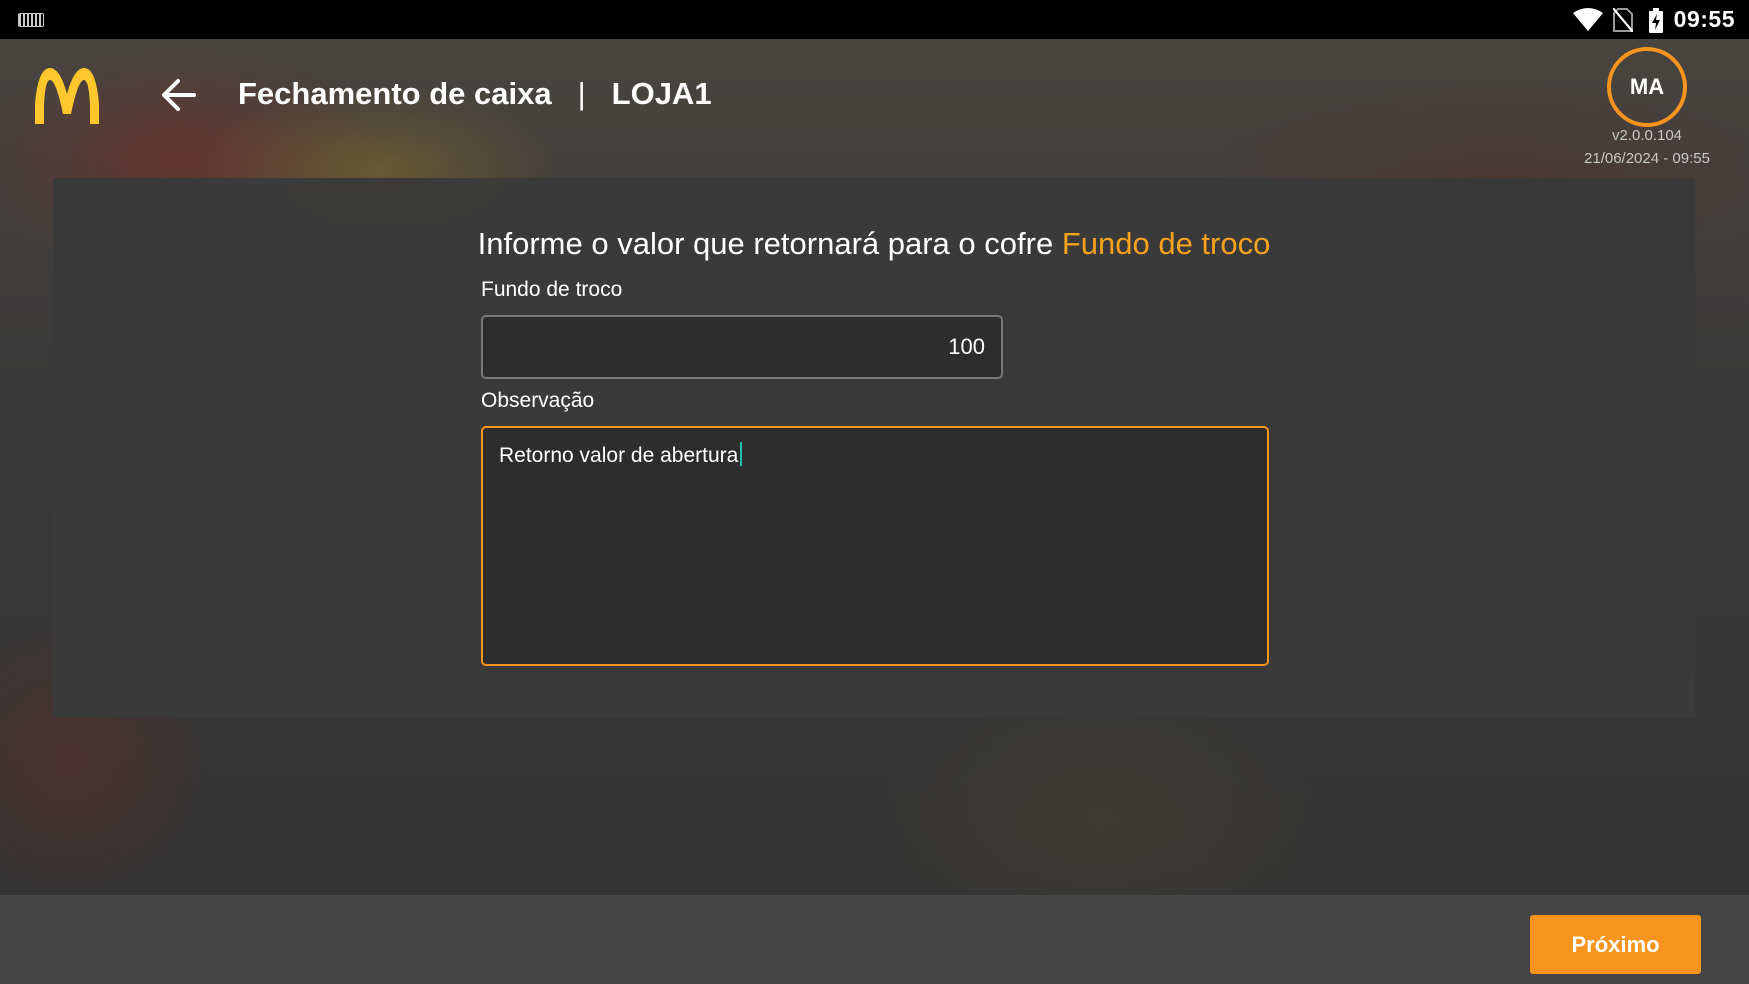  I want to click on mcdonalds-logo-icon, so click(67, 96).